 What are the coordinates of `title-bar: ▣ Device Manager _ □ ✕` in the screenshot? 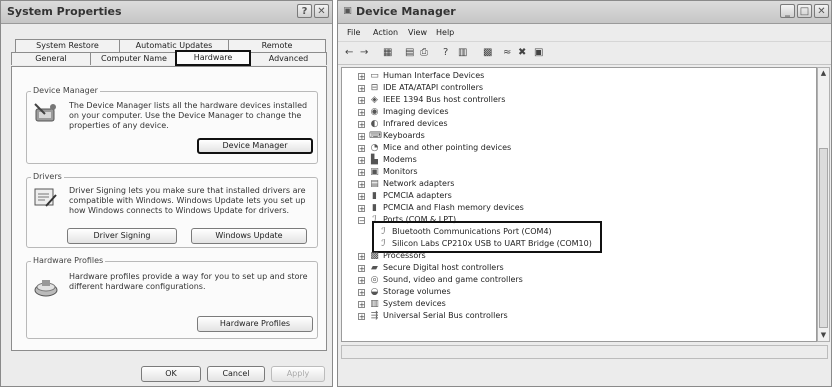 It's located at (584, 12).